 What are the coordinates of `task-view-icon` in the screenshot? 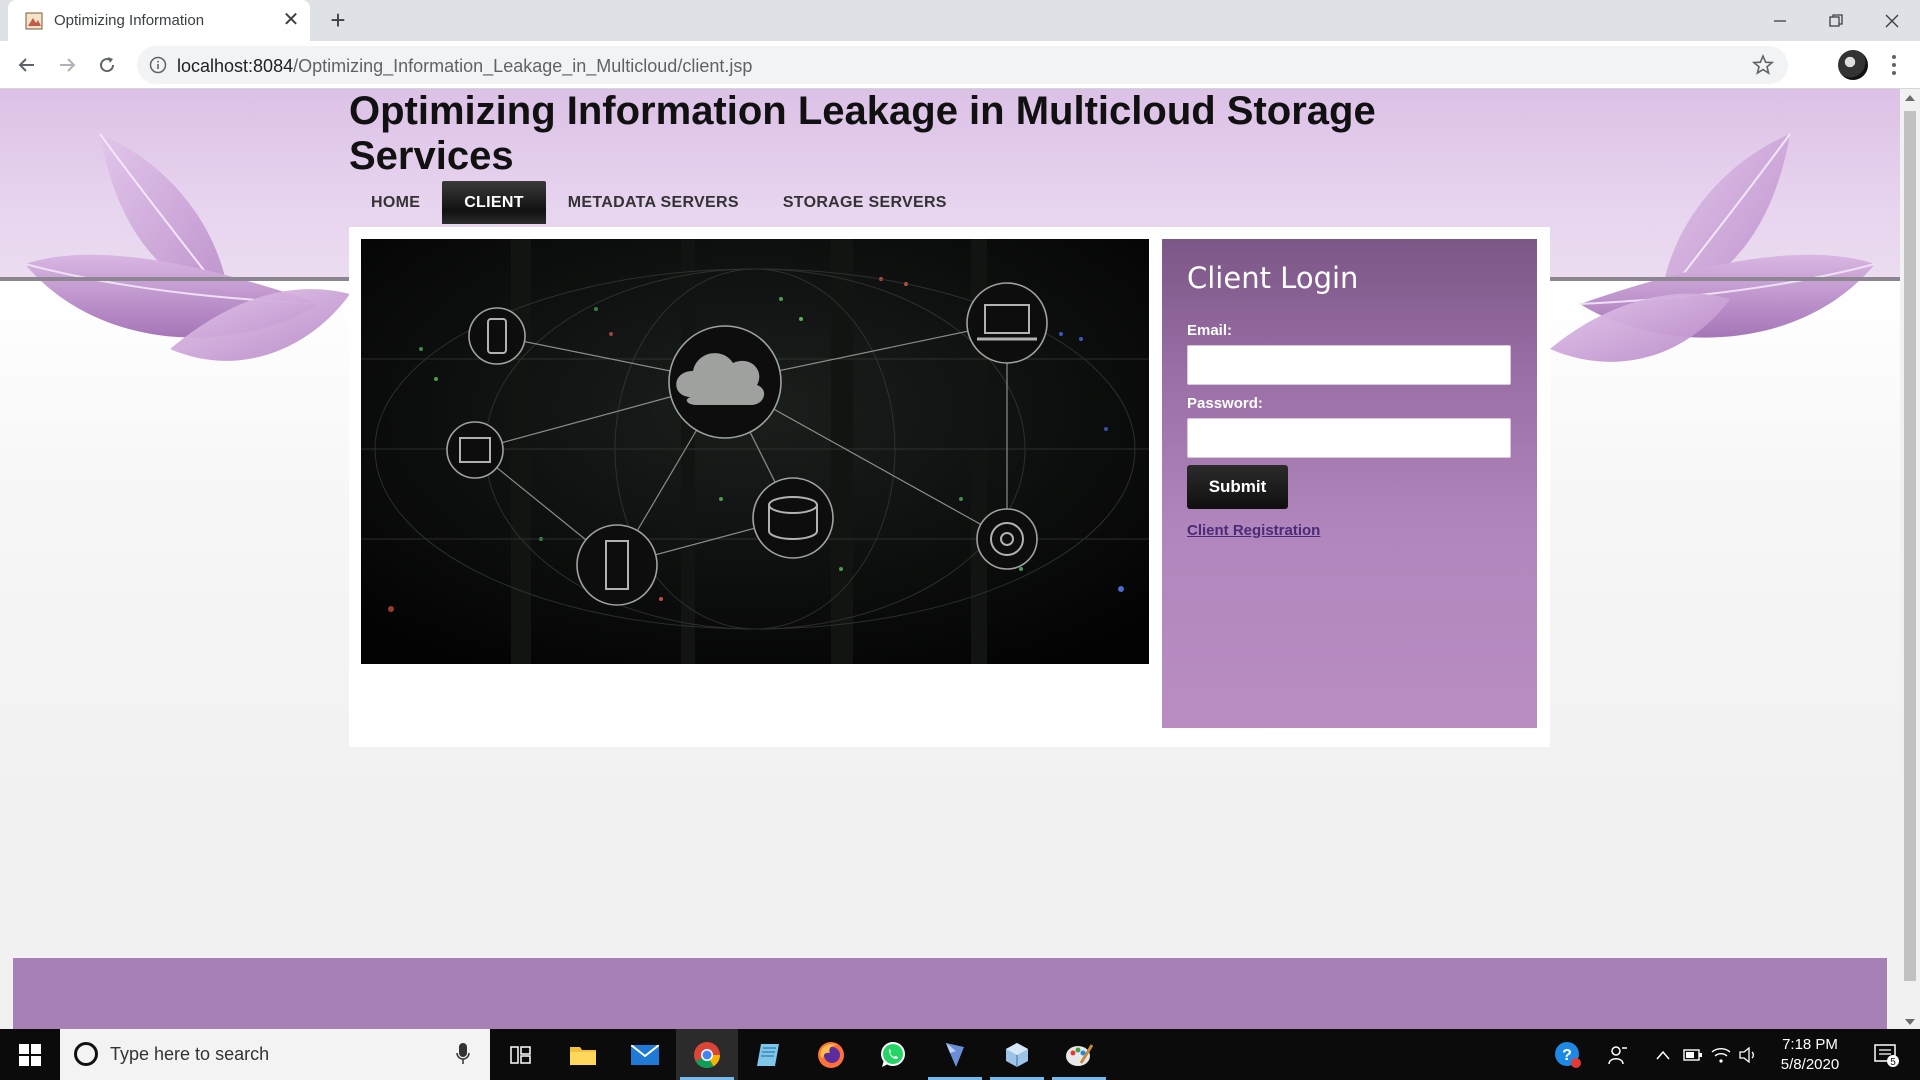 It's located at (520, 1054).